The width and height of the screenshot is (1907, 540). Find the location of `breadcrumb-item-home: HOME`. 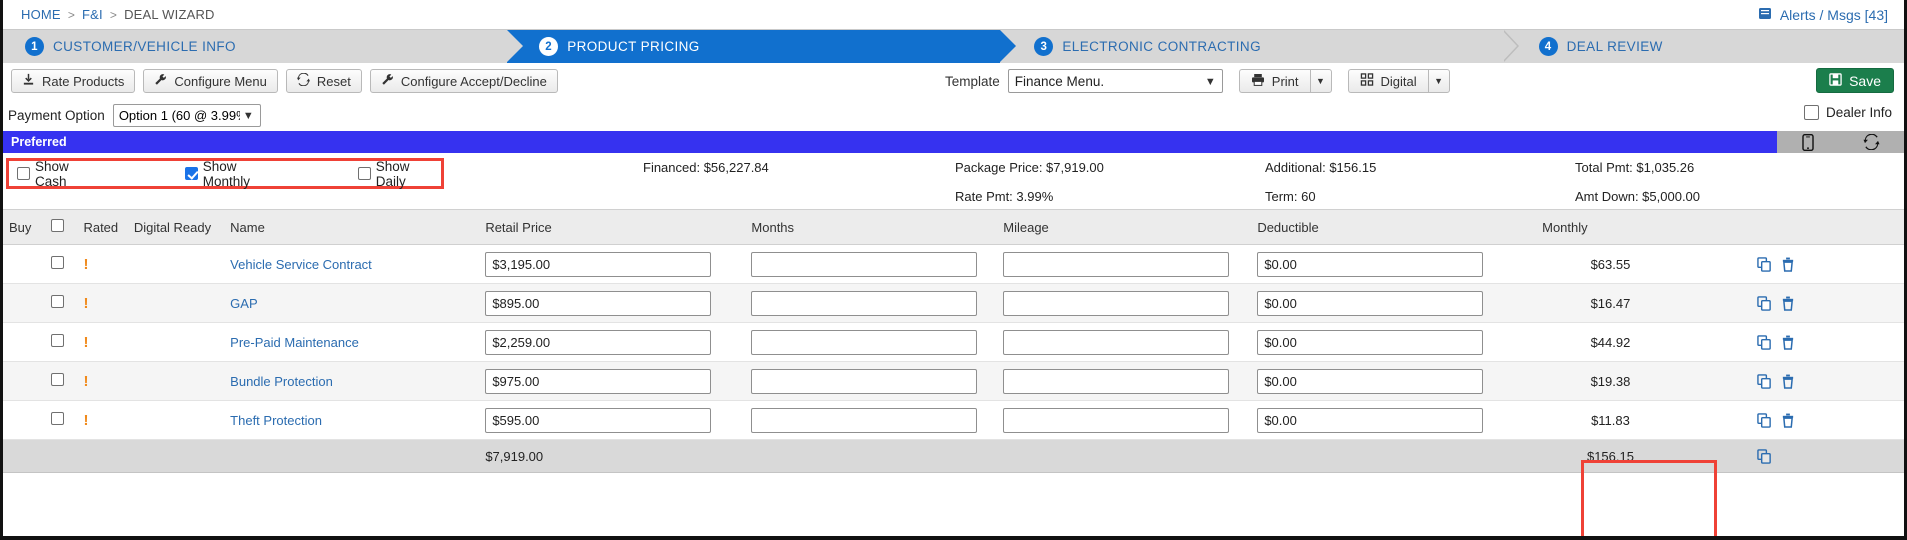

breadcrumb-item-home: HOME is located at coordinates (41, 14).